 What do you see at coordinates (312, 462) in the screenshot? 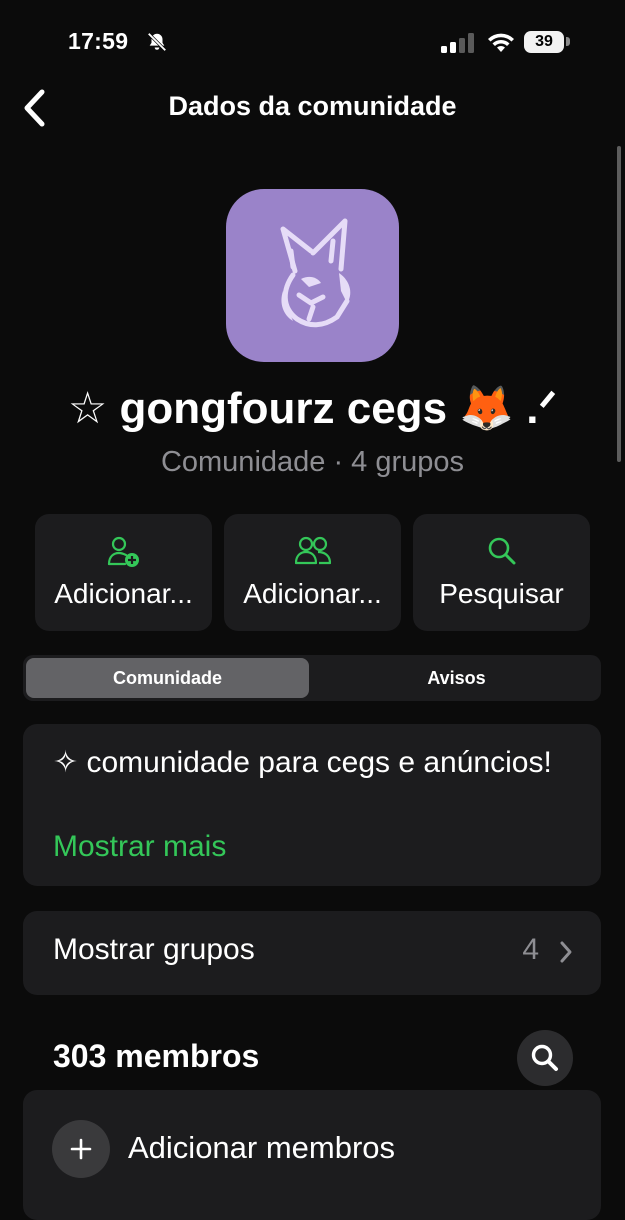
I see `community-subtitle: Comunidade · 4 grupos` at bounding box center [312, 462].